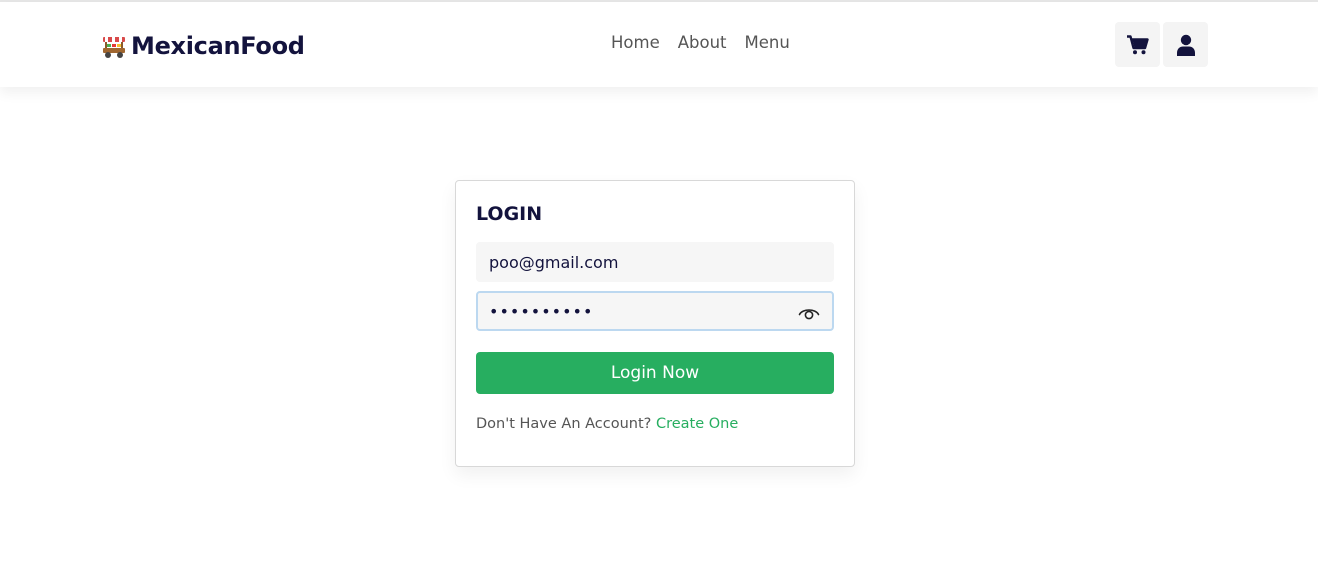  I want to click on user-icon, so click(1185, 45).